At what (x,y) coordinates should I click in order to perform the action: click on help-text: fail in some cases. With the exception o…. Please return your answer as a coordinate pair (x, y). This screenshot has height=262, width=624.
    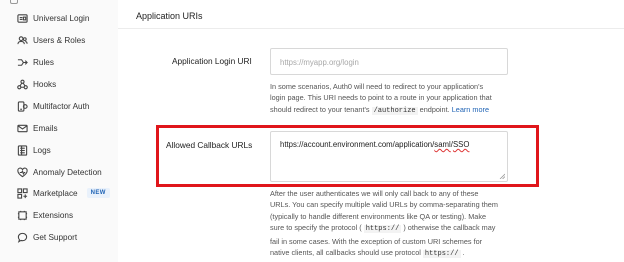
    Looking at the image, I should click on (376, 241).